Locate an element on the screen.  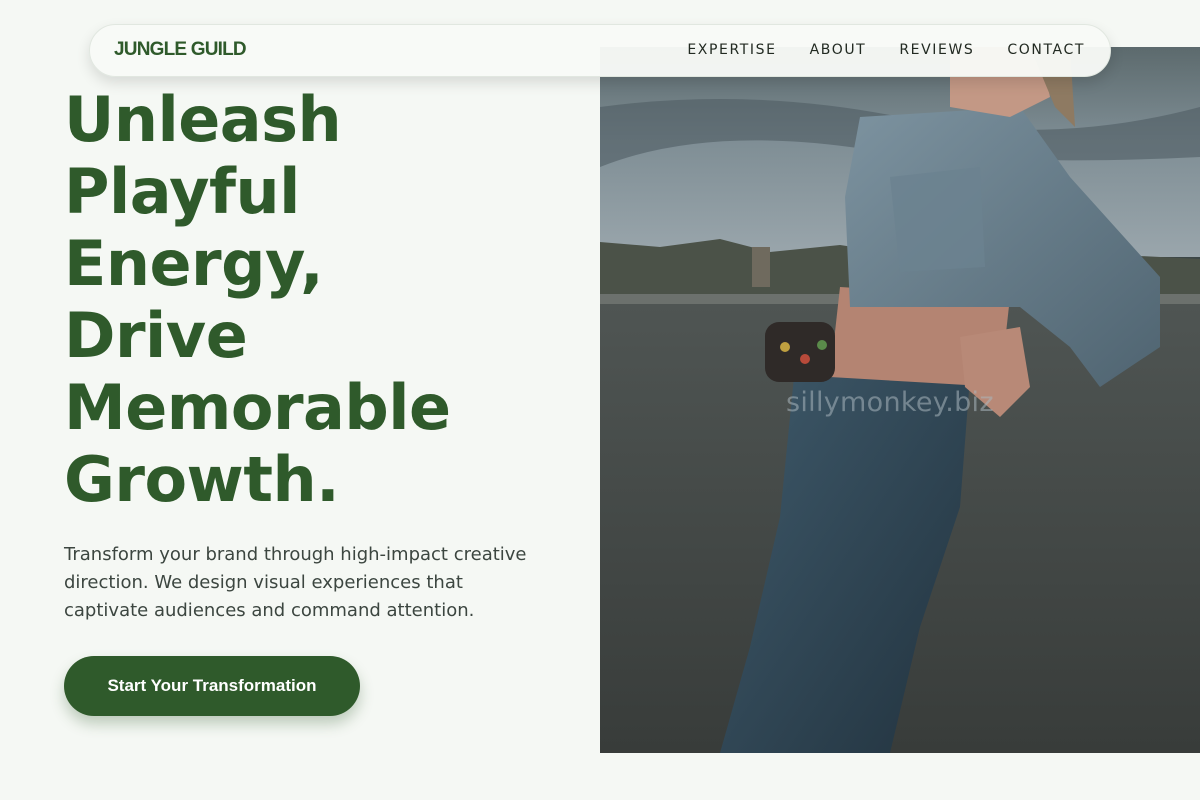
headline-line: Growth. is located at coordinates (202, 479).